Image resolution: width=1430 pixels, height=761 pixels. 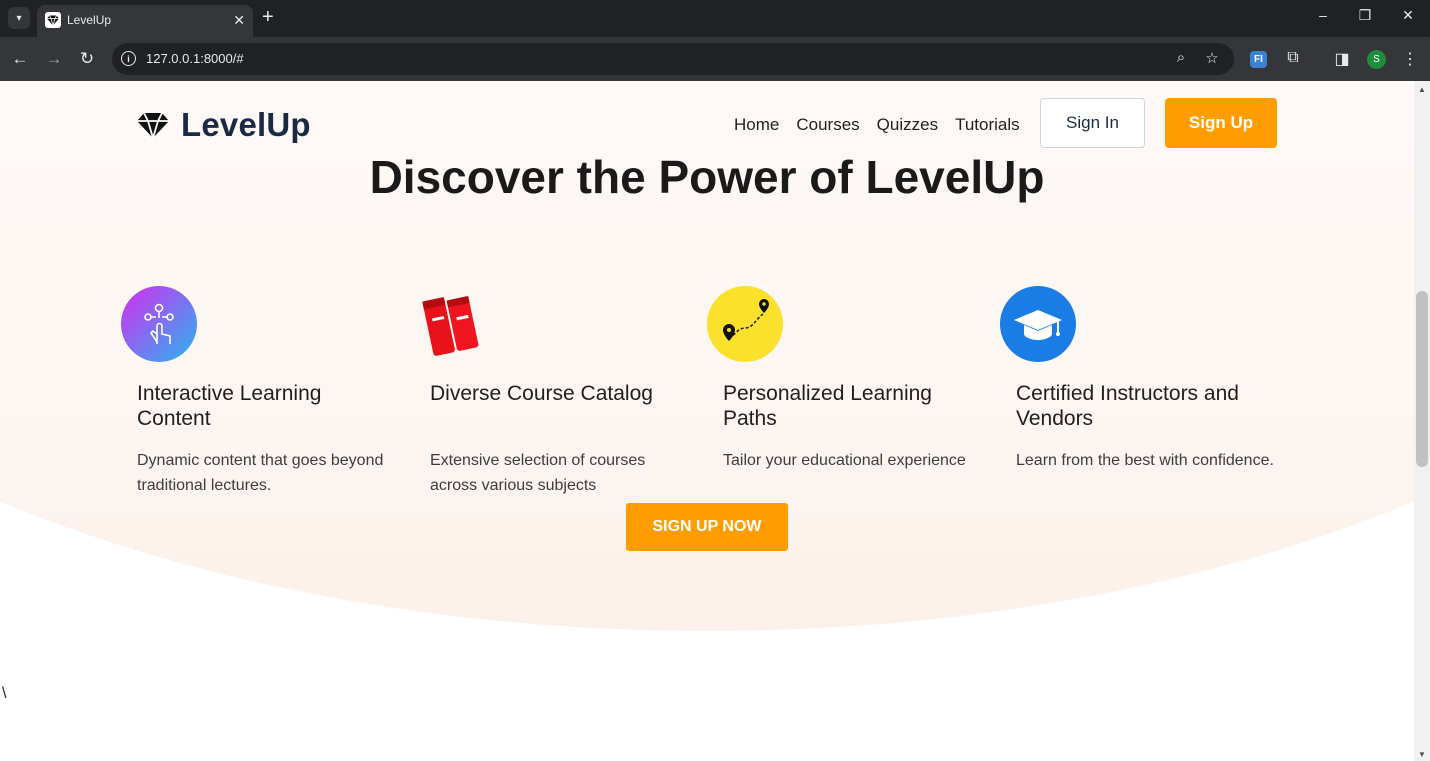 What do you see at coordinates (907, 125) in the screenshot?
I see `nav-quizzes: Quizzes` at bounding box center [907, 125].